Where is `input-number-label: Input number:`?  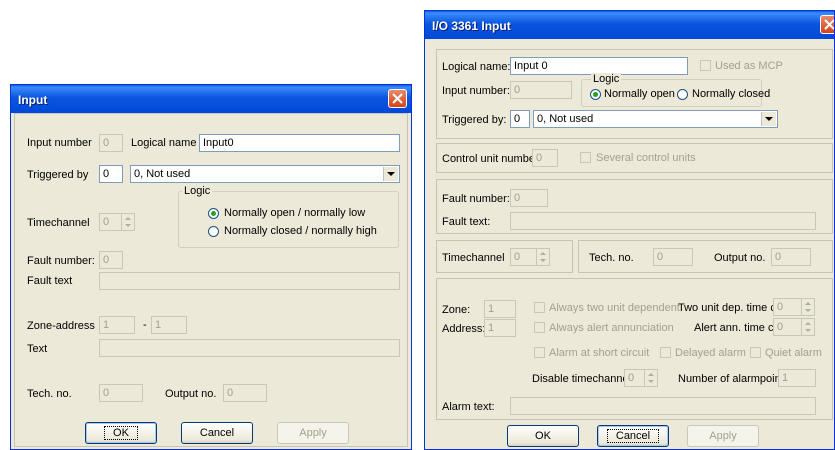 input-number-label: Input number: is located at coordinates (476, 91).